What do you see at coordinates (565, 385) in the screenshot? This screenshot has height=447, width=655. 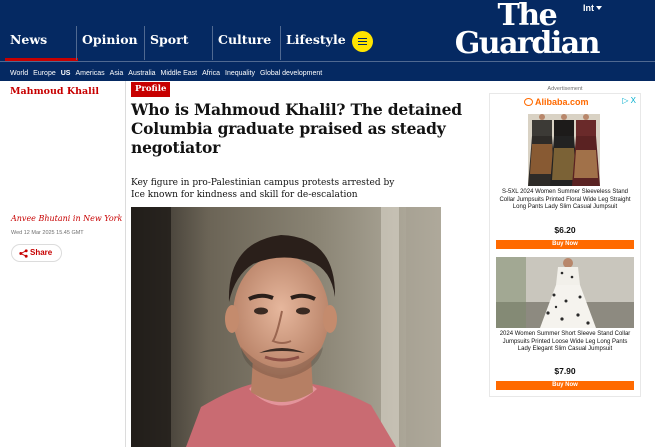 I see `buy-now-button-2: Buy Now` at bounding box center [565, 385].